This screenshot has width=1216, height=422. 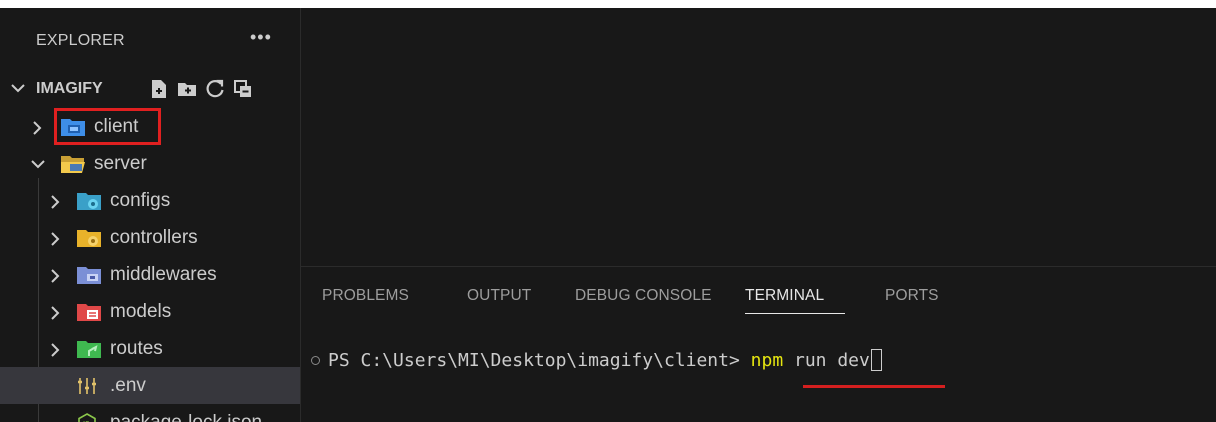 What do you see at coordinates (912, 296) in the screenshot?
I see `tab-ports: PORTS` at bounding box center [912, 296].